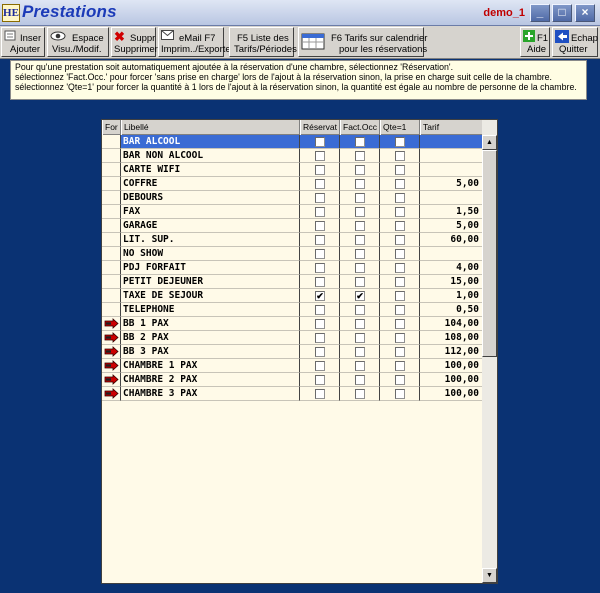 The image size is (600, 593). Describe the element at coordinates (451, 240) in the screenshot. I see `tarif-cell: 60,00` at that location.